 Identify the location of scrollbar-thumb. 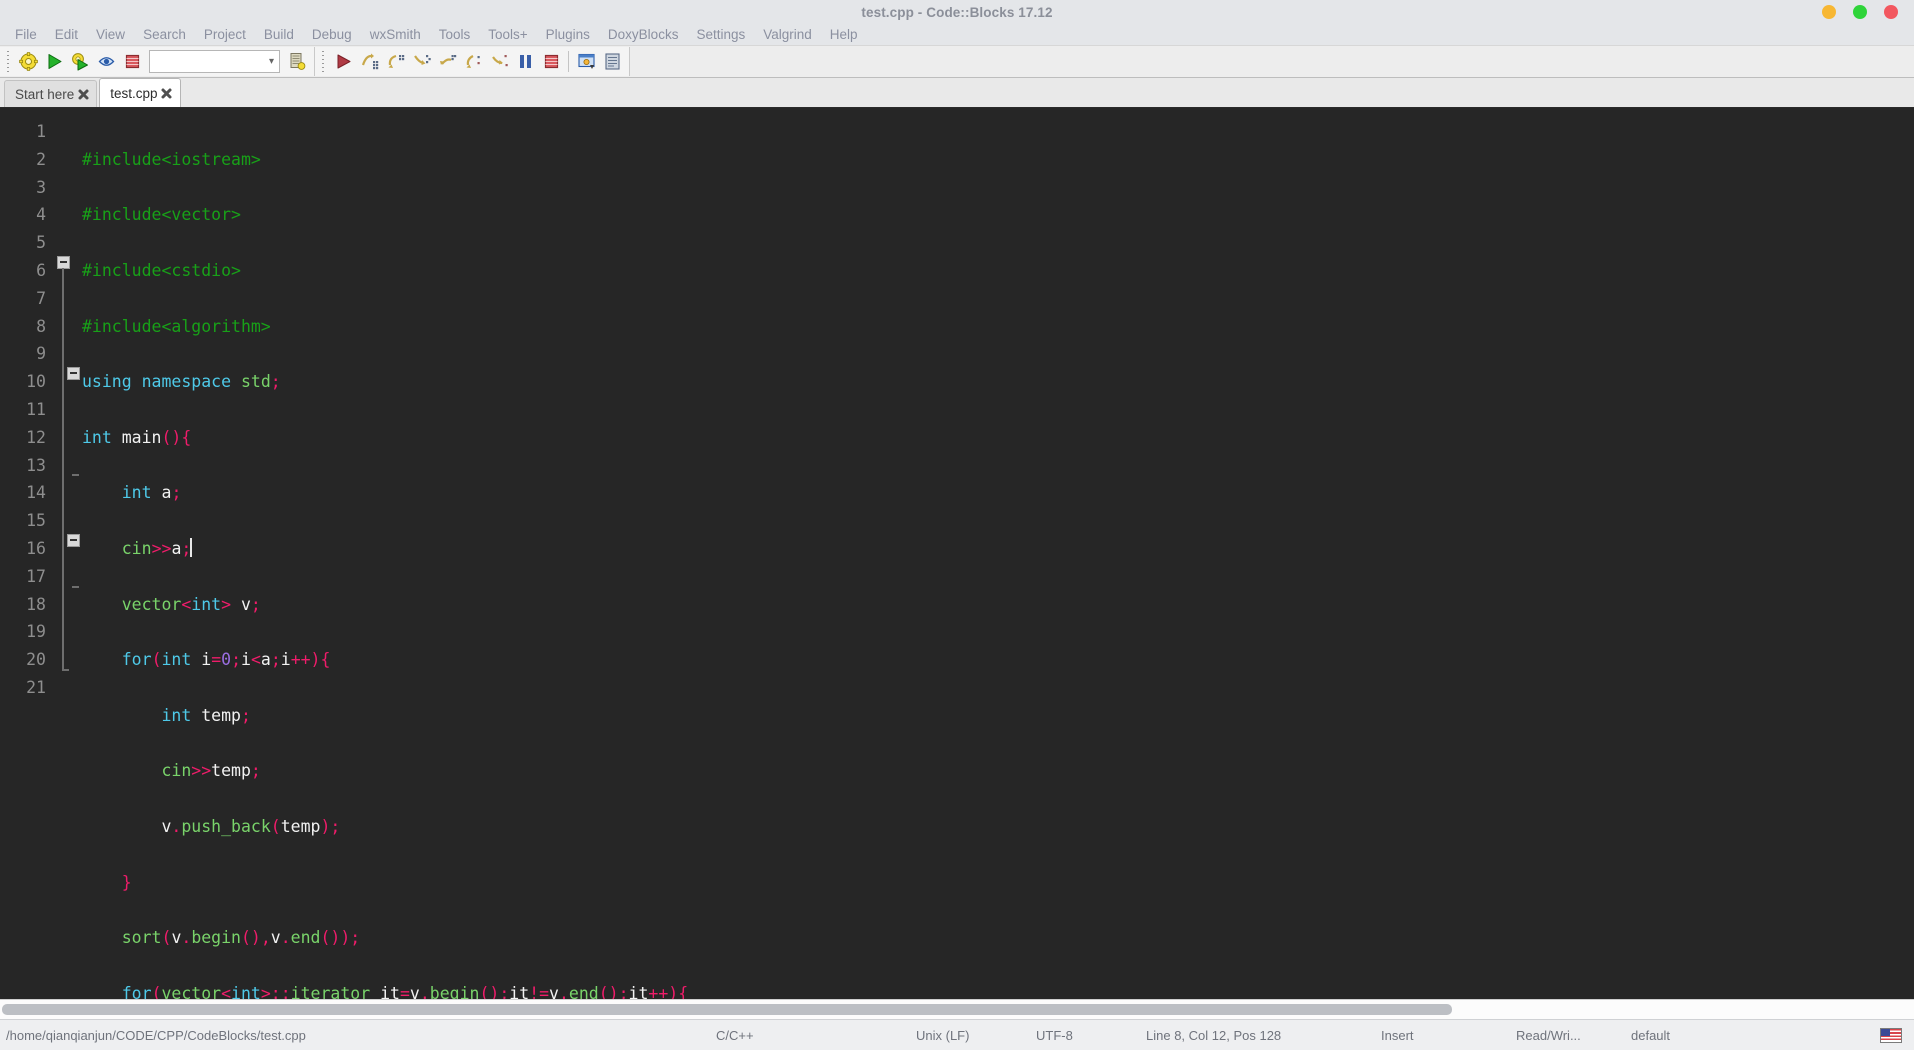
(727, 1009).